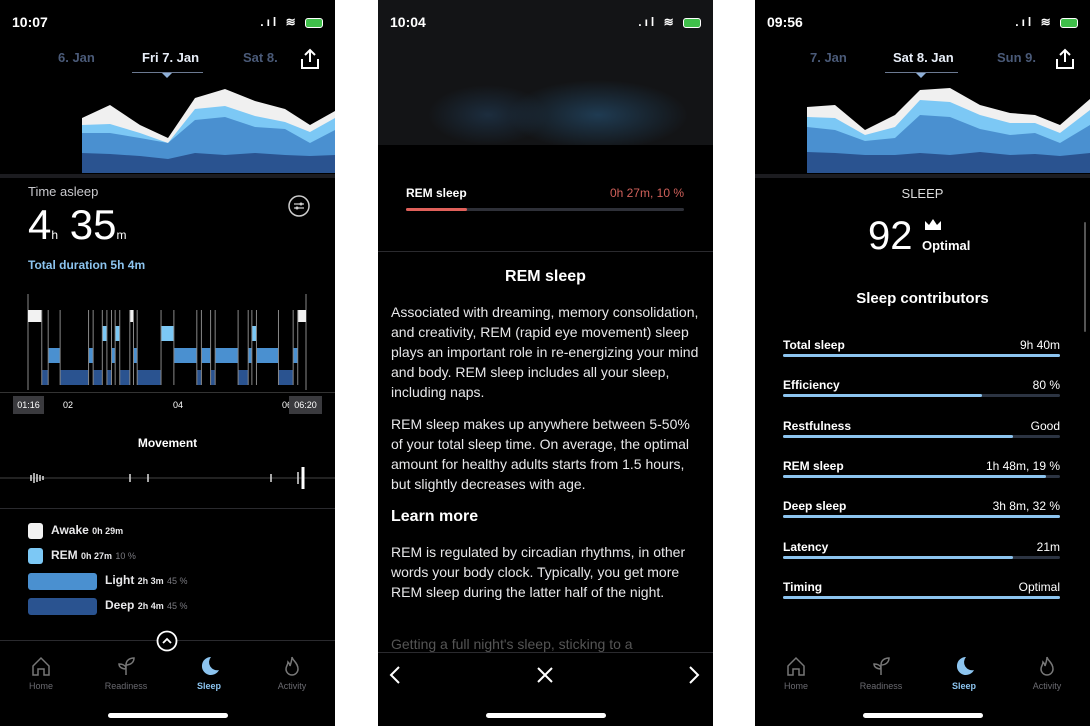 The image size is (1090, 726). Describe the element at coordinates (1047, 666) in the screenshot. I see `flame-icon` at that location.